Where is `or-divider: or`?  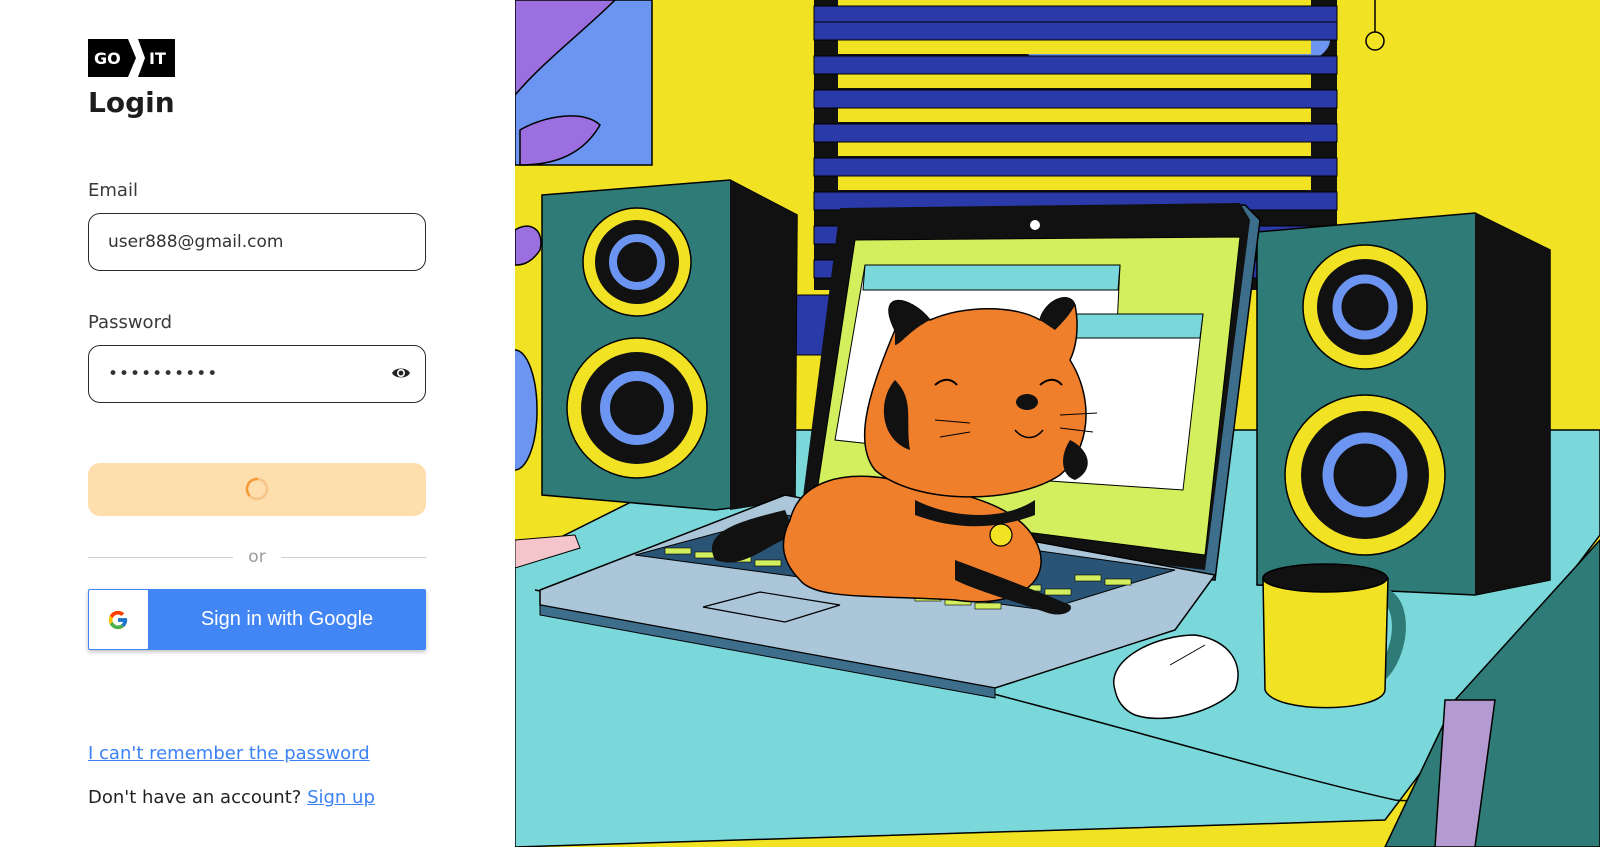 or-divider: or is located at coordinates (257, 557).